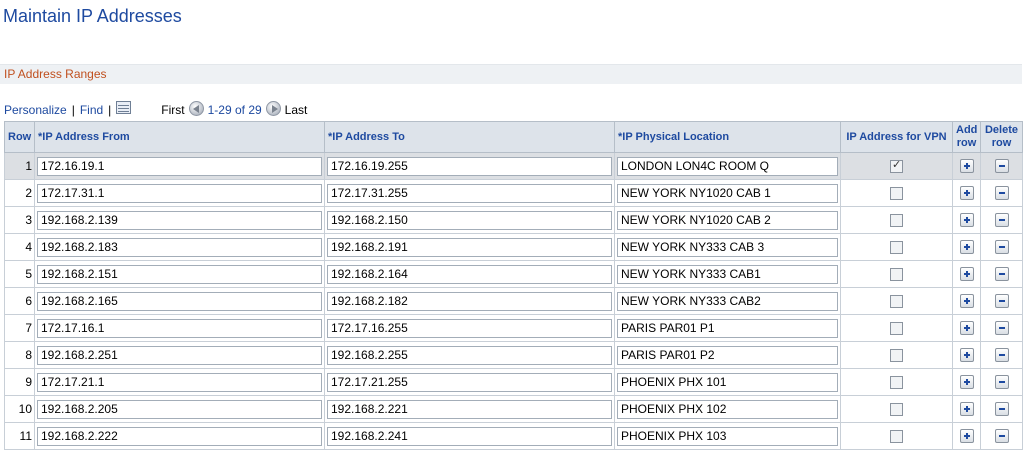 The image size is (1036, 455). What do you see at coordinates (727, 137) in the screenshot?
I see `column-header-location: *IP Physical Location` at bounding box center [727, 137].